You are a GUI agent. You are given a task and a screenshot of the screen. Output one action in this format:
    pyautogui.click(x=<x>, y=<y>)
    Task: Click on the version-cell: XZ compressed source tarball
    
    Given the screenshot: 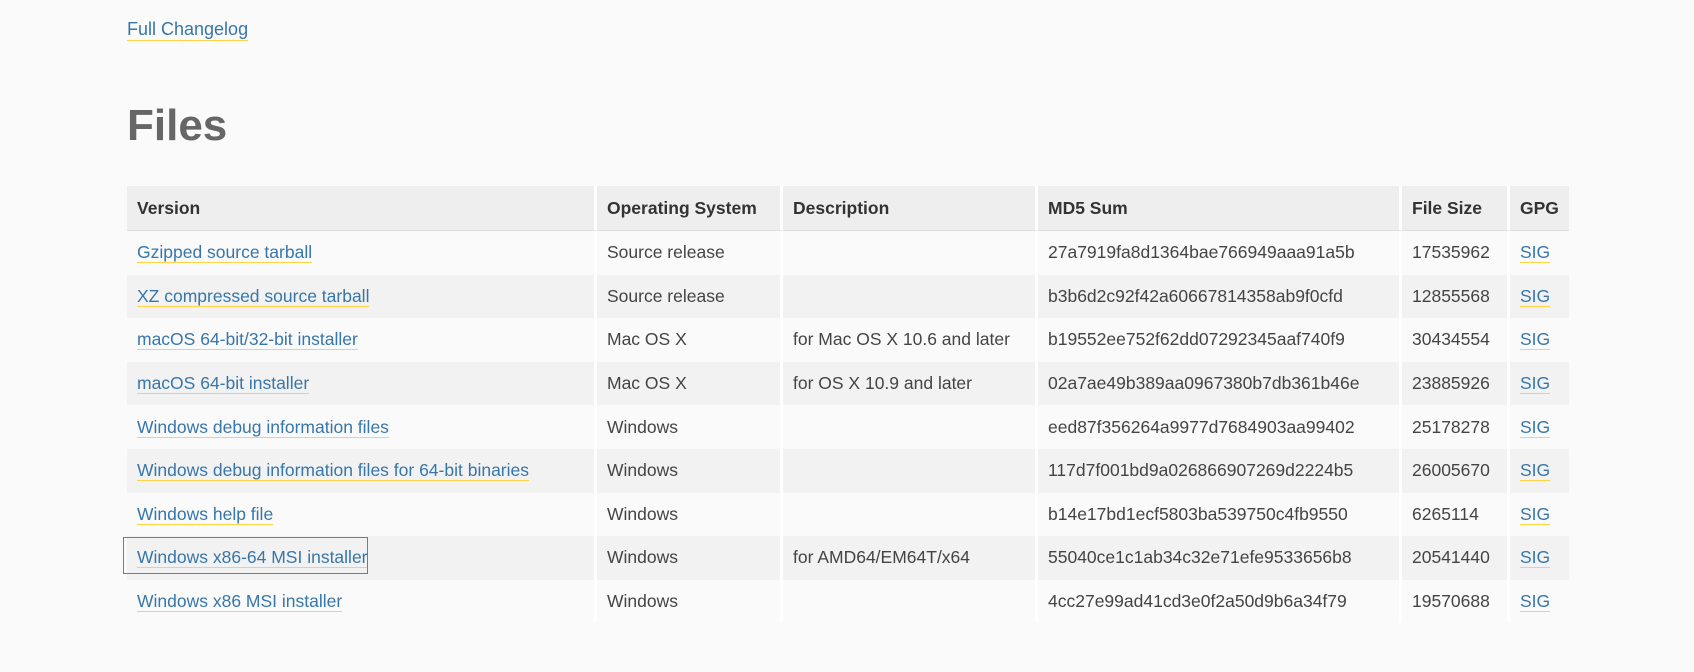 What is the action you would take?
    pyautogui.click(x=362, y=296)
    